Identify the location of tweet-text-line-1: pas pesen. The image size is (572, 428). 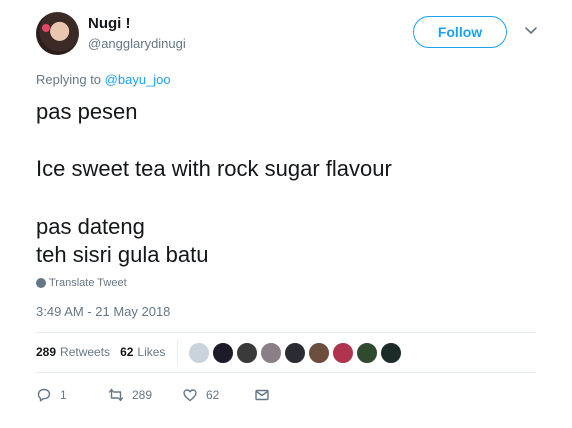
(87, 111).